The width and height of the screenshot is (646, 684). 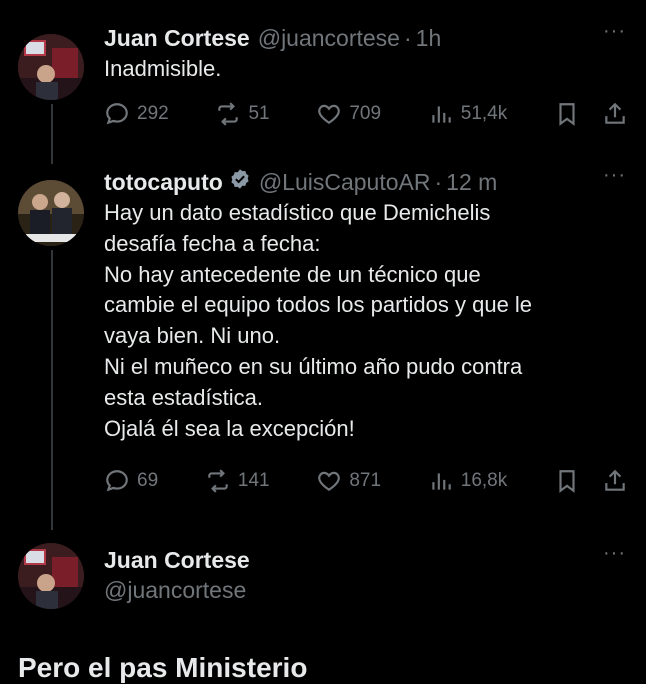 I want to click on like-count: 709, so click(x=365, y=113).